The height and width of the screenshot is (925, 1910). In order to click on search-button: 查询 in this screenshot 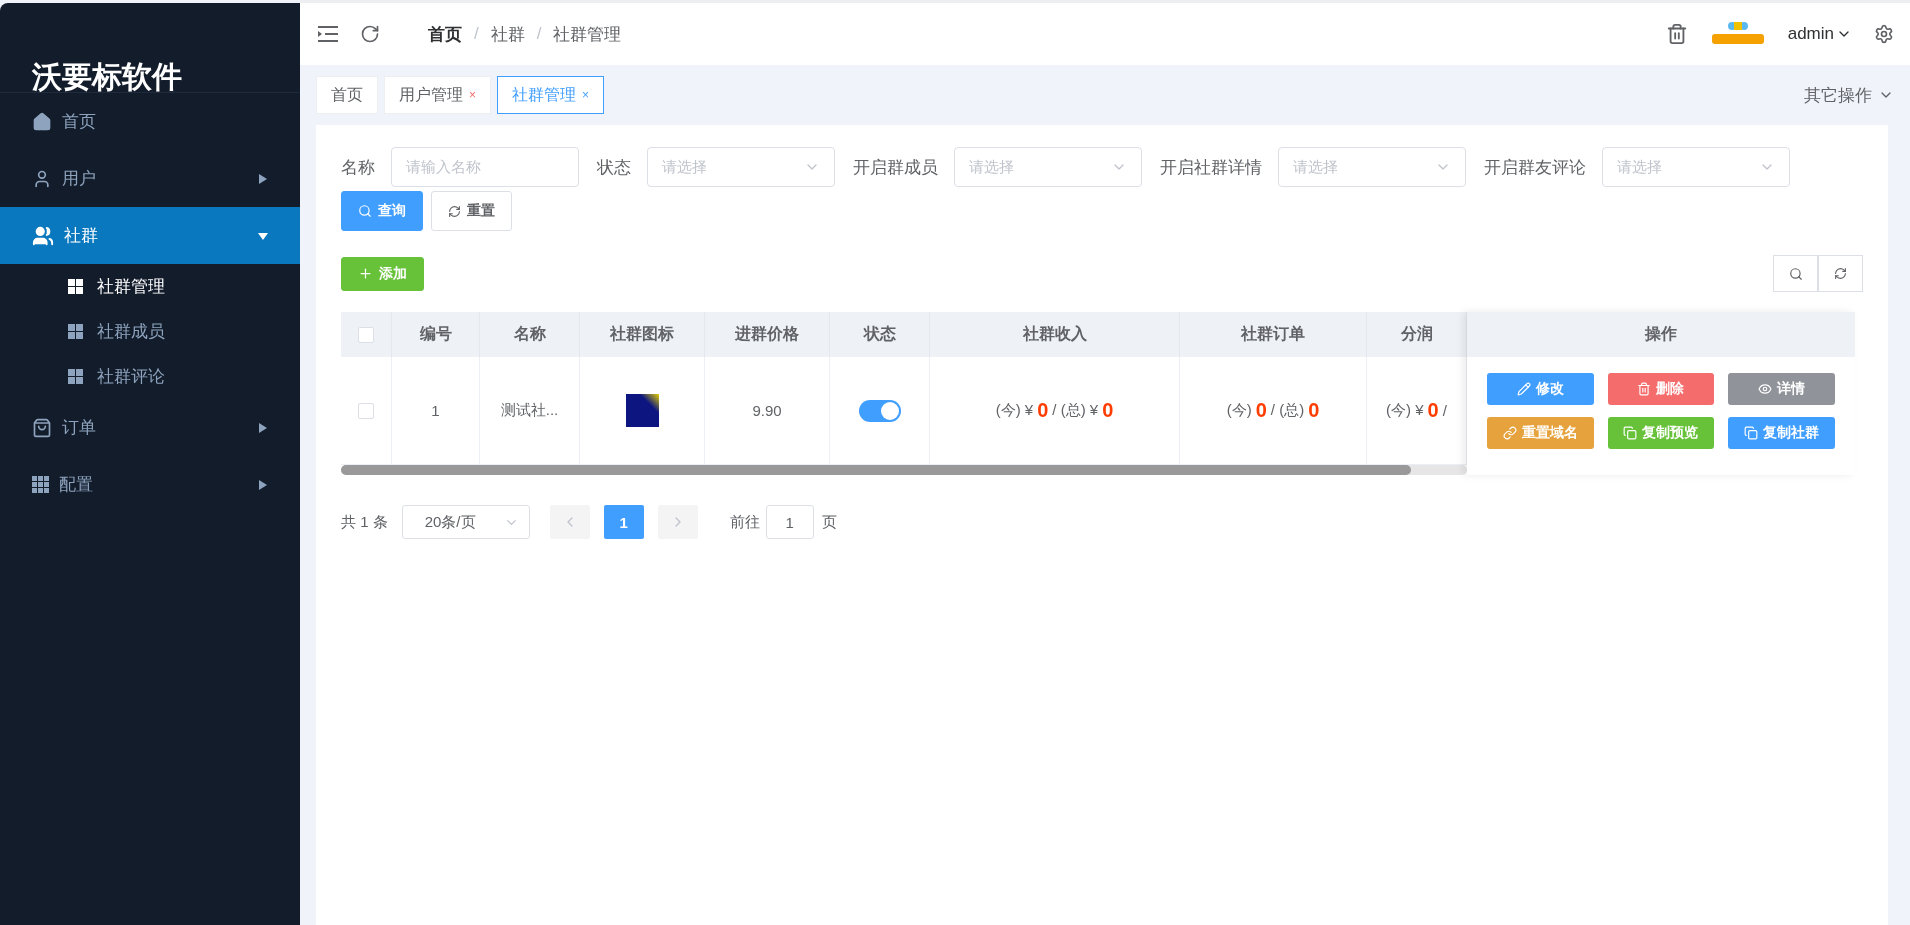, I will do `click(382, 211)`.